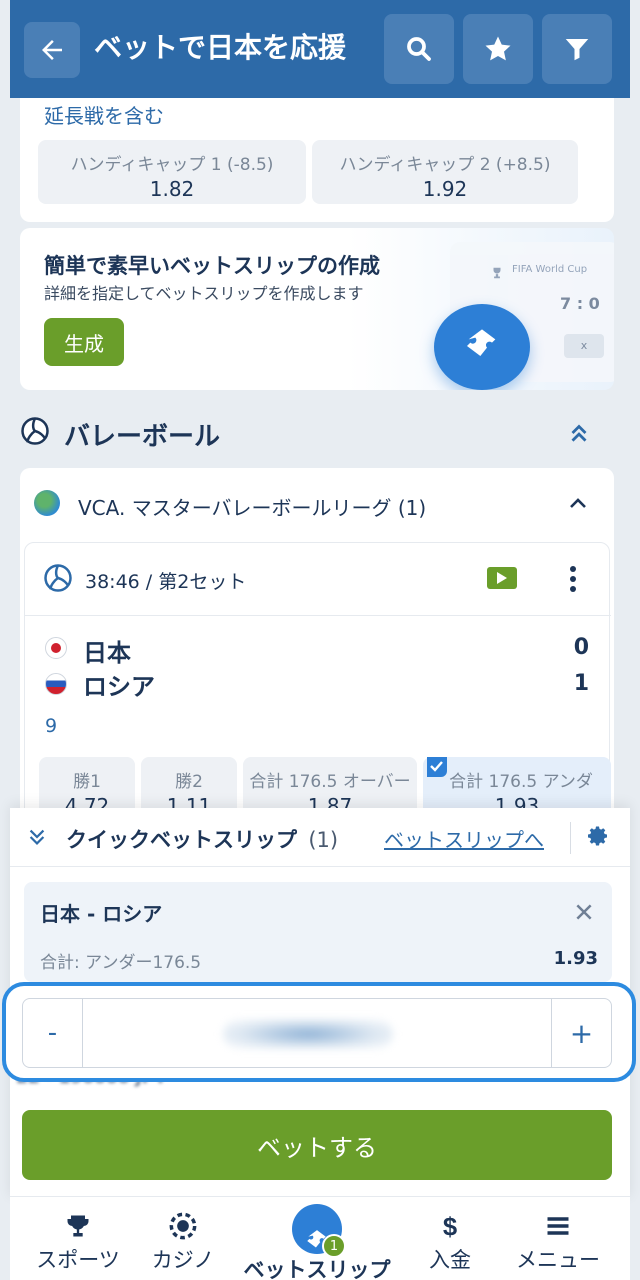  I want to click on tab-menu: メニュー, so click(558, 1240).